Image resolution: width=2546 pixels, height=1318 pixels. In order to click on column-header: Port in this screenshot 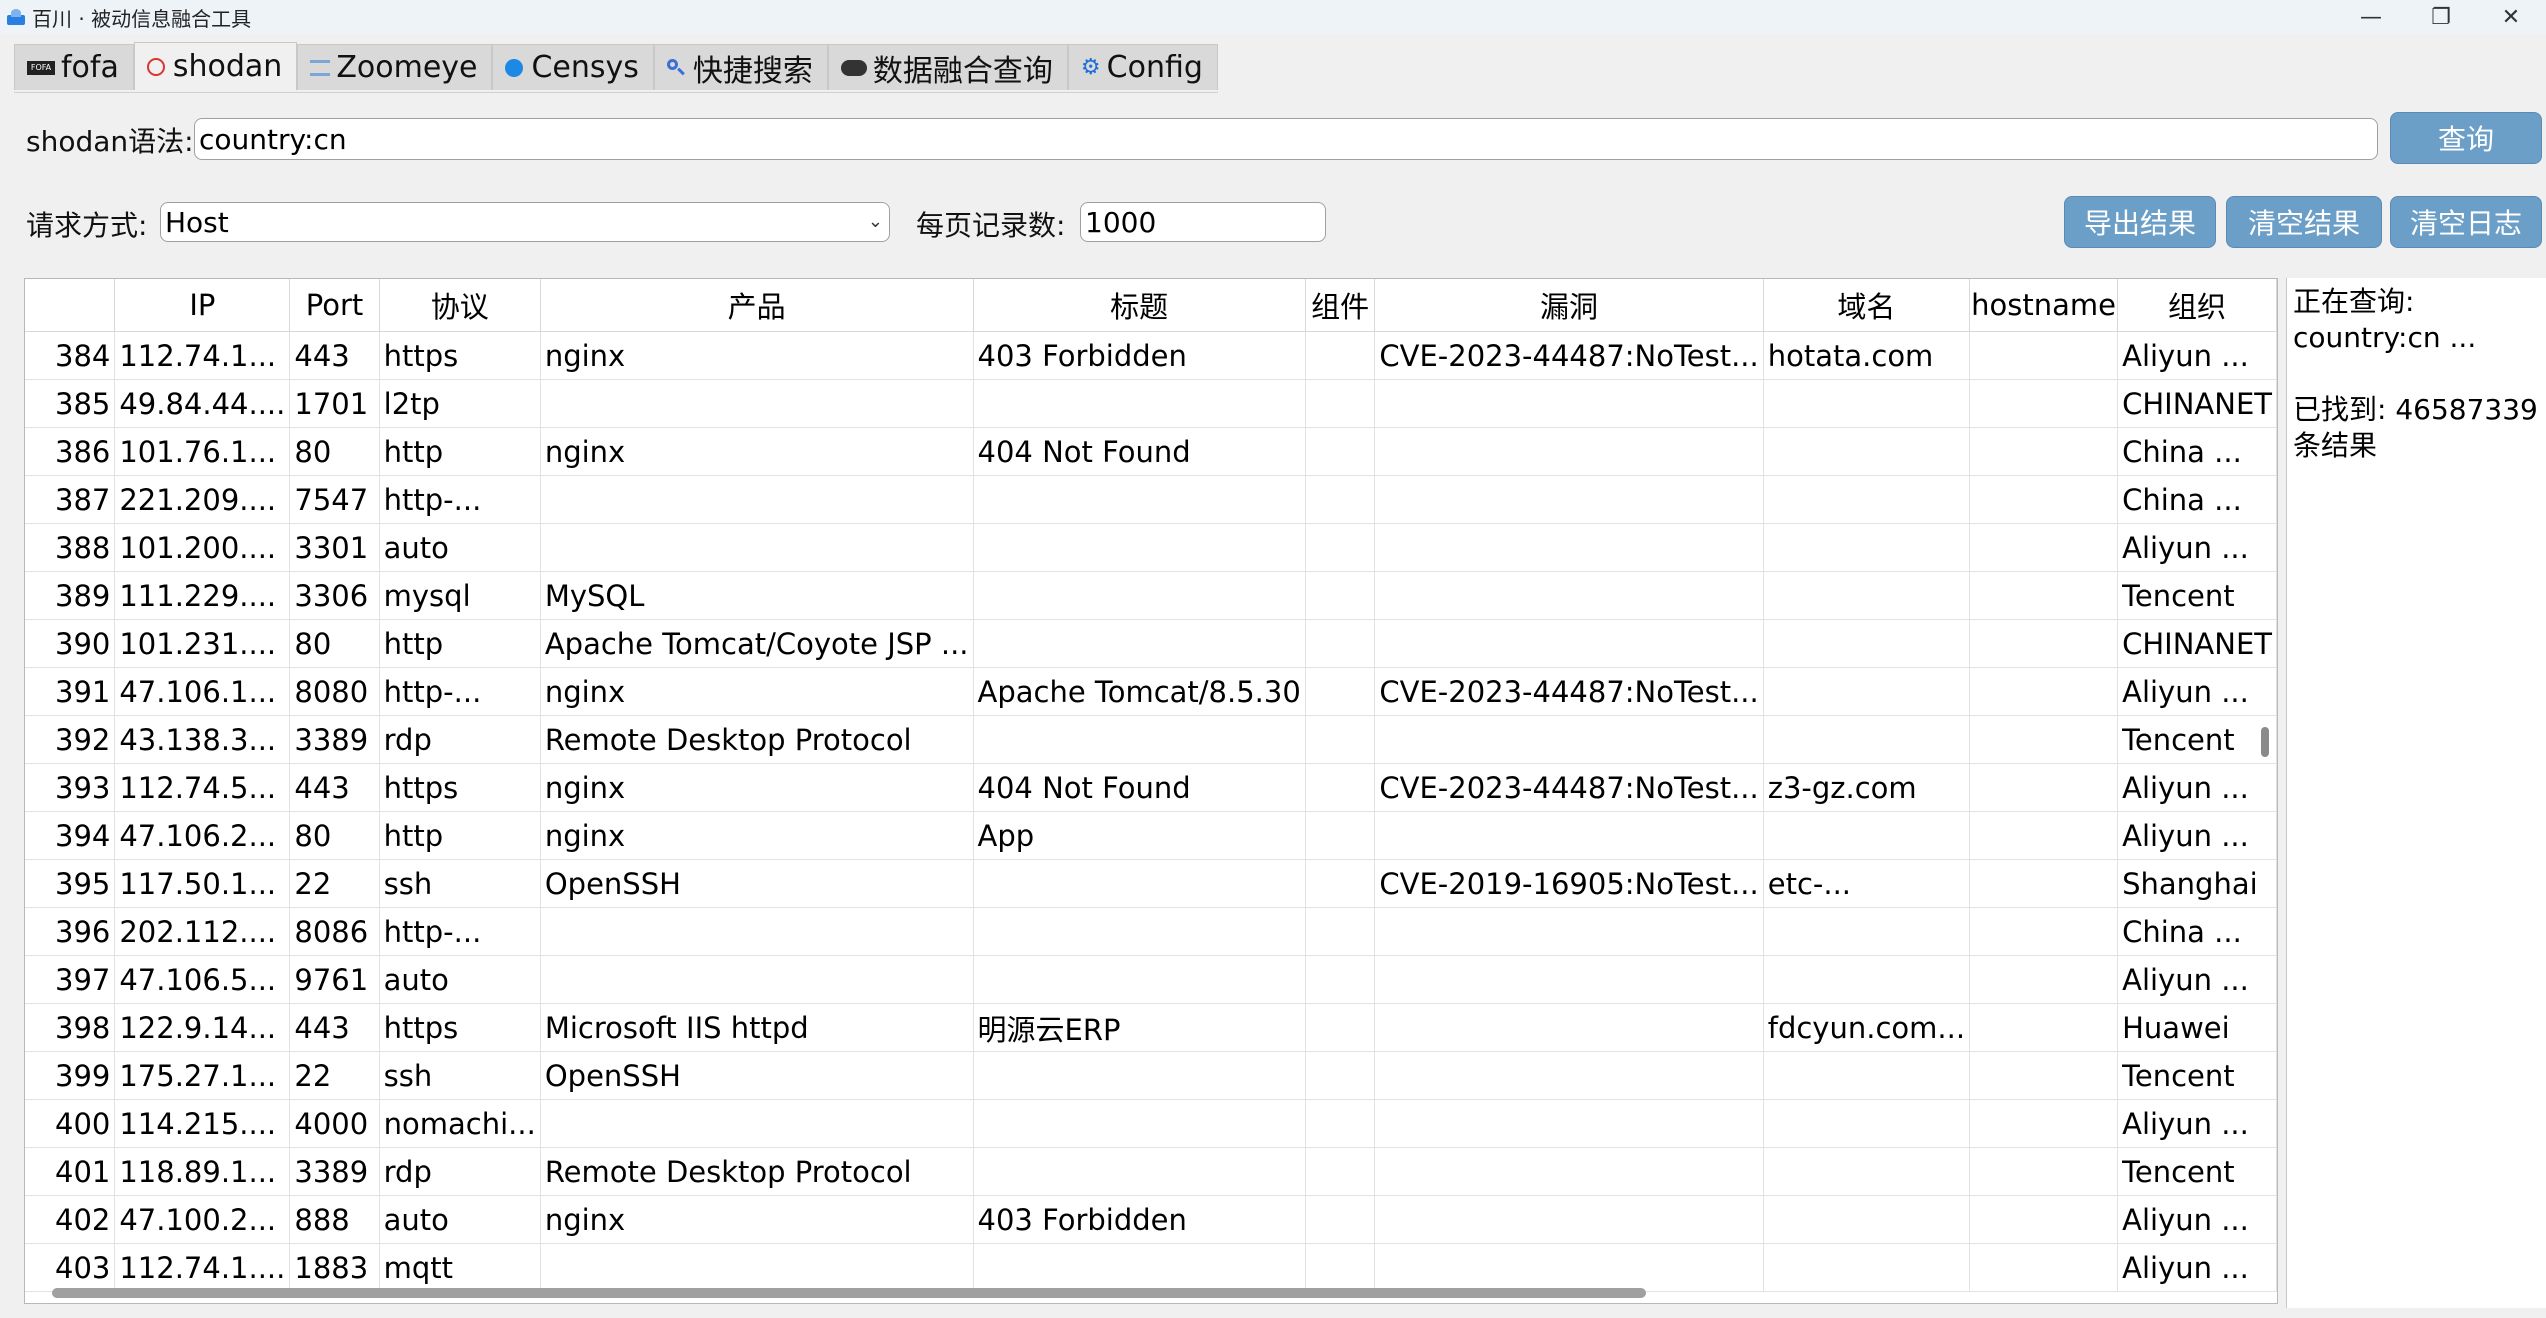, I will do `click(334, 305)`.